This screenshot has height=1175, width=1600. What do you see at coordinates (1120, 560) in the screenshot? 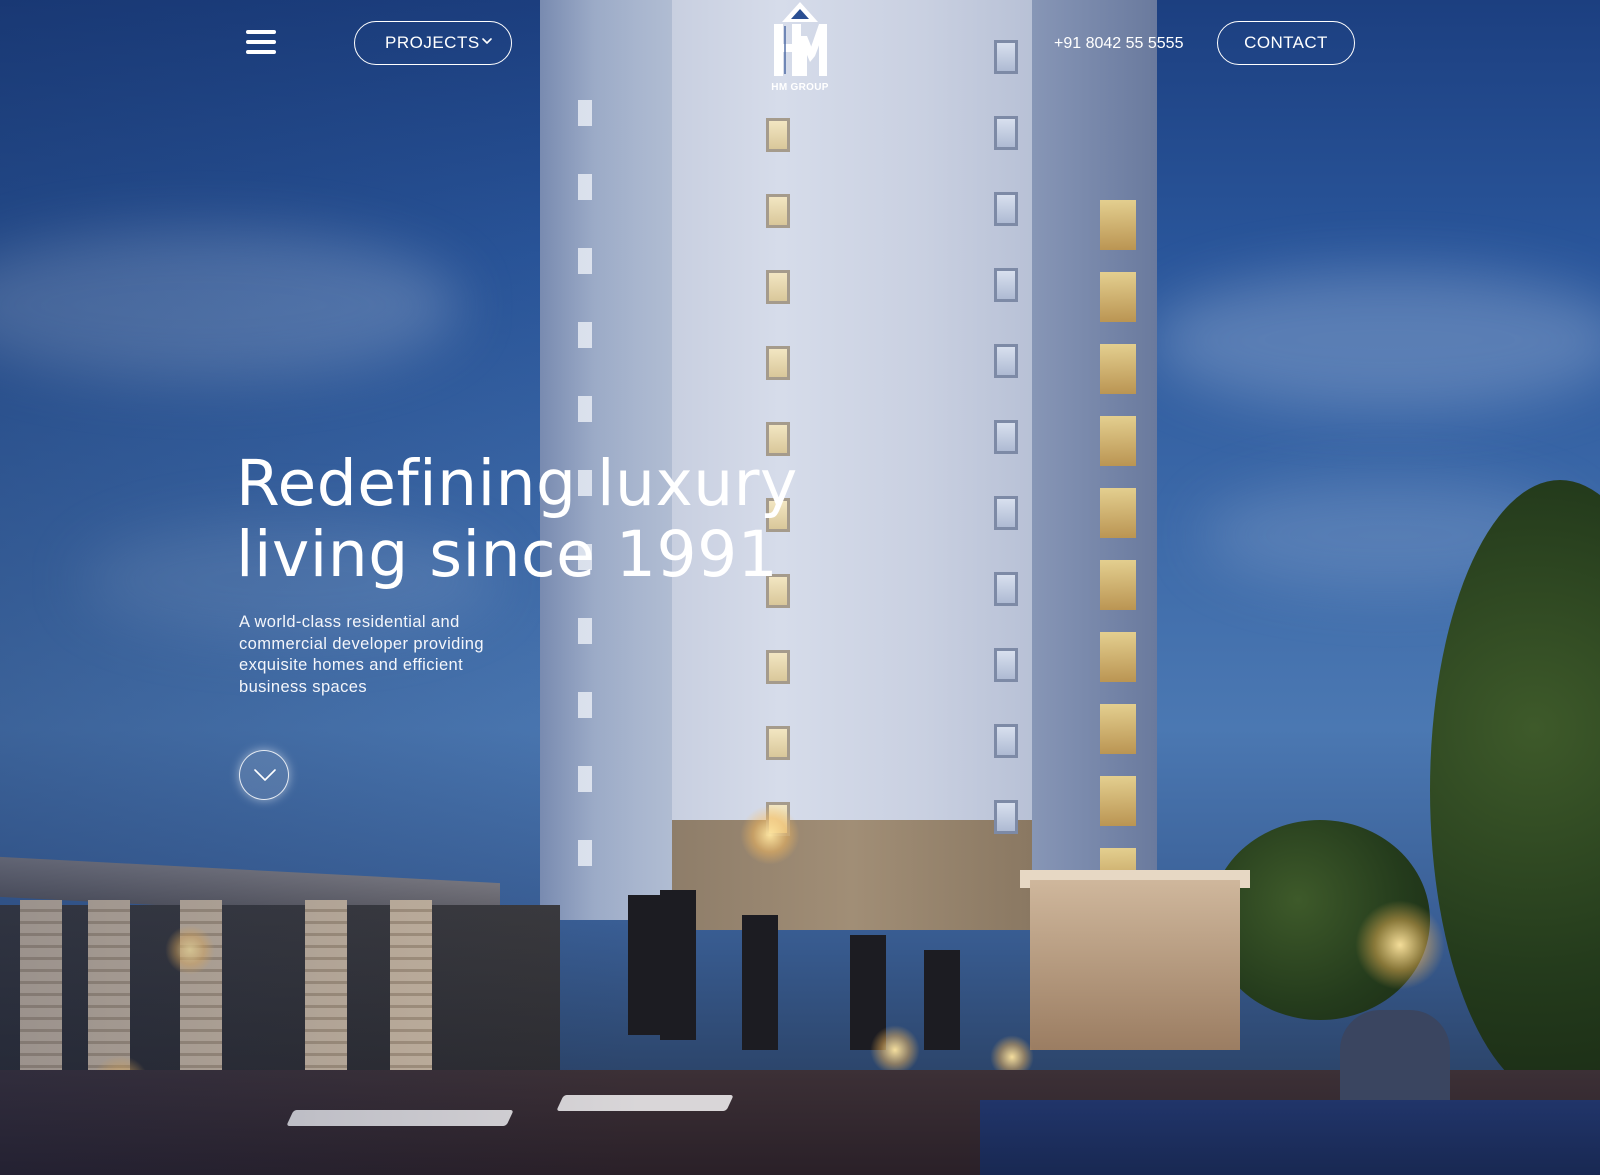
I see `tower-lit-balconies` at bounding box center [1120, 560].